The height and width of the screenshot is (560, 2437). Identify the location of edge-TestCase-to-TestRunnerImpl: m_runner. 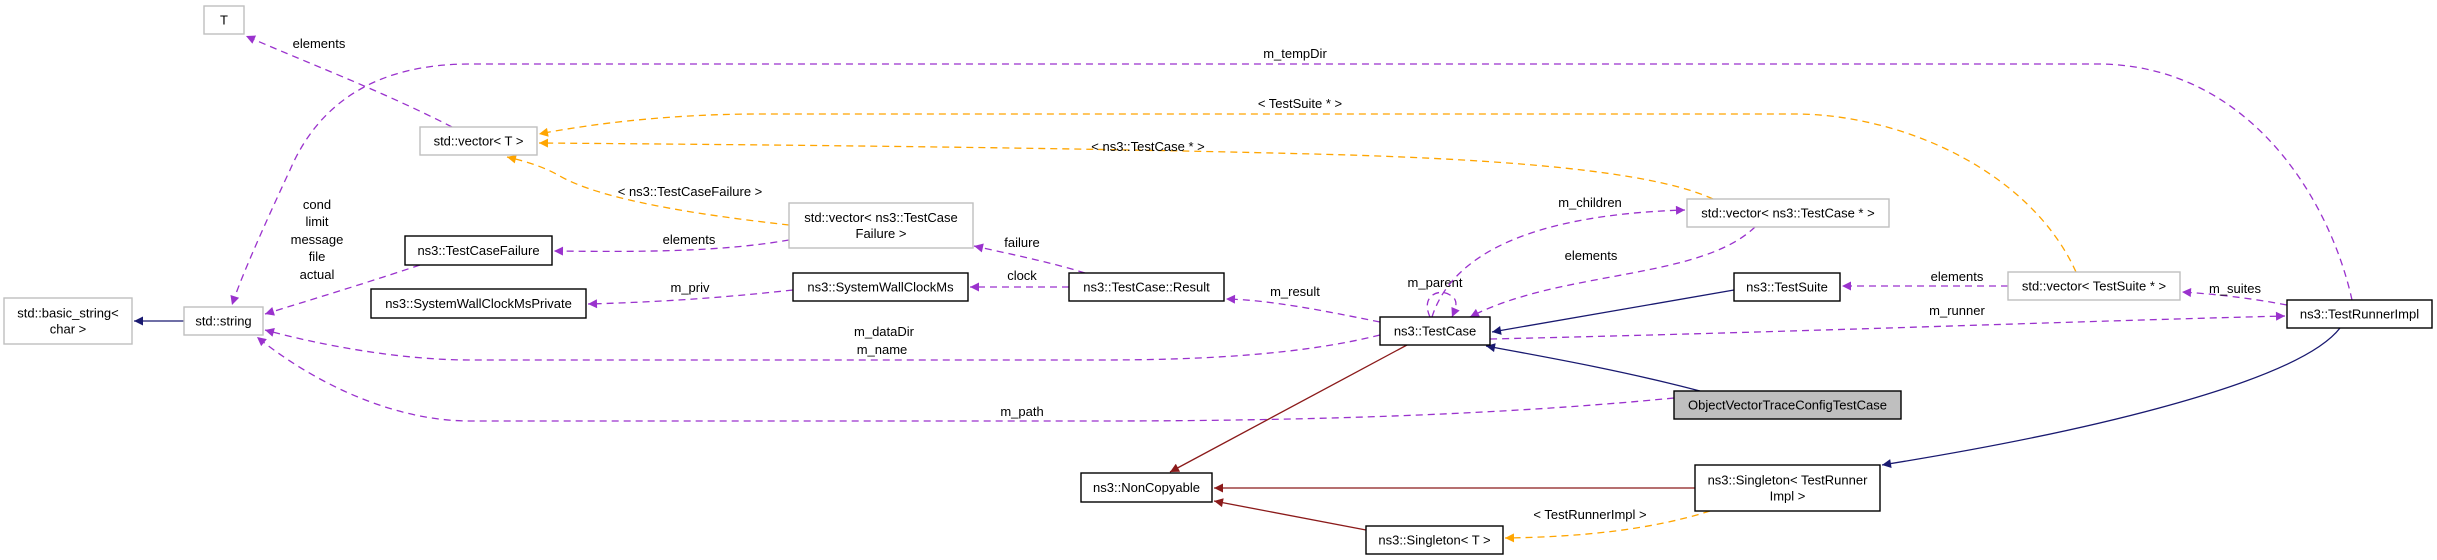
(1887, 321).